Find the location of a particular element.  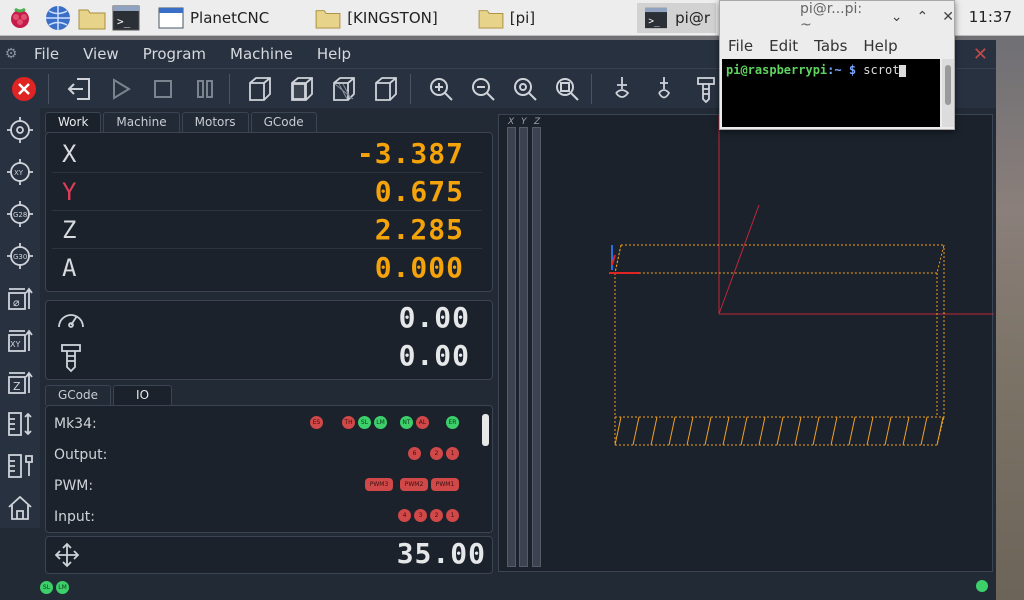

led-input-1: 1 is located at coordinates (452, 515).